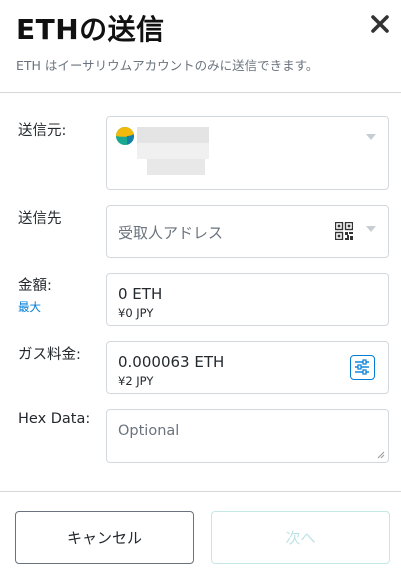 Image resolution: width=401 pixels, height=574 pixels. I want to click on hex-data-input, so click(247, 436).